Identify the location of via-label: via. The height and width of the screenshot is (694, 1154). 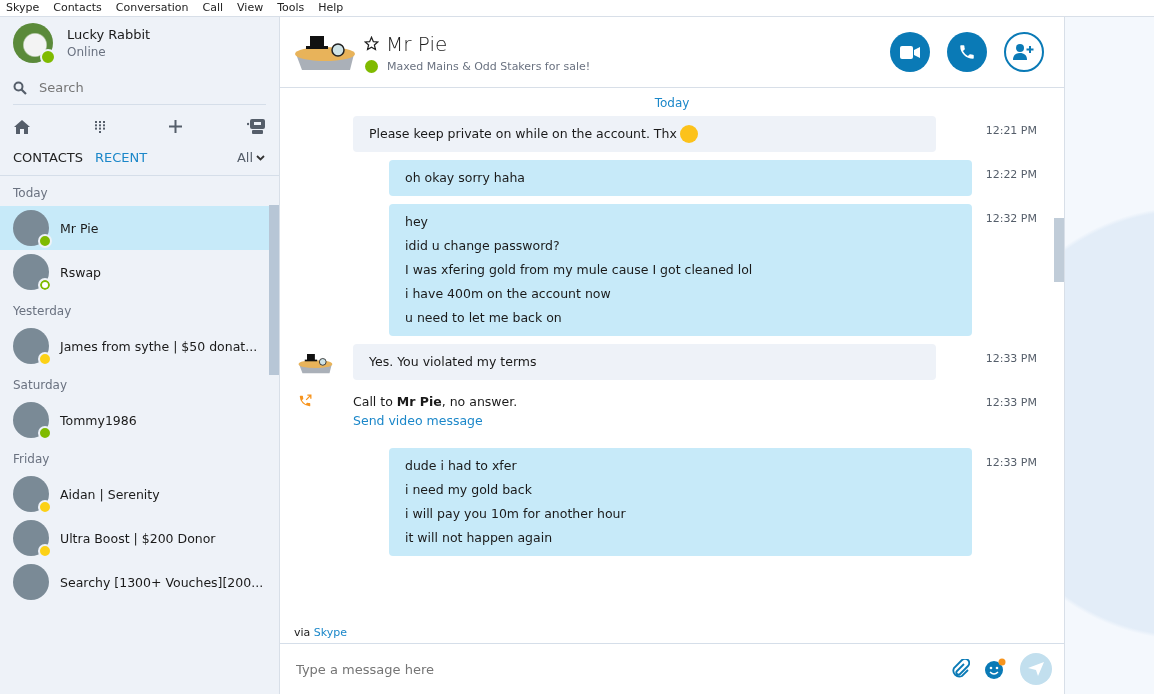
(302, 632).